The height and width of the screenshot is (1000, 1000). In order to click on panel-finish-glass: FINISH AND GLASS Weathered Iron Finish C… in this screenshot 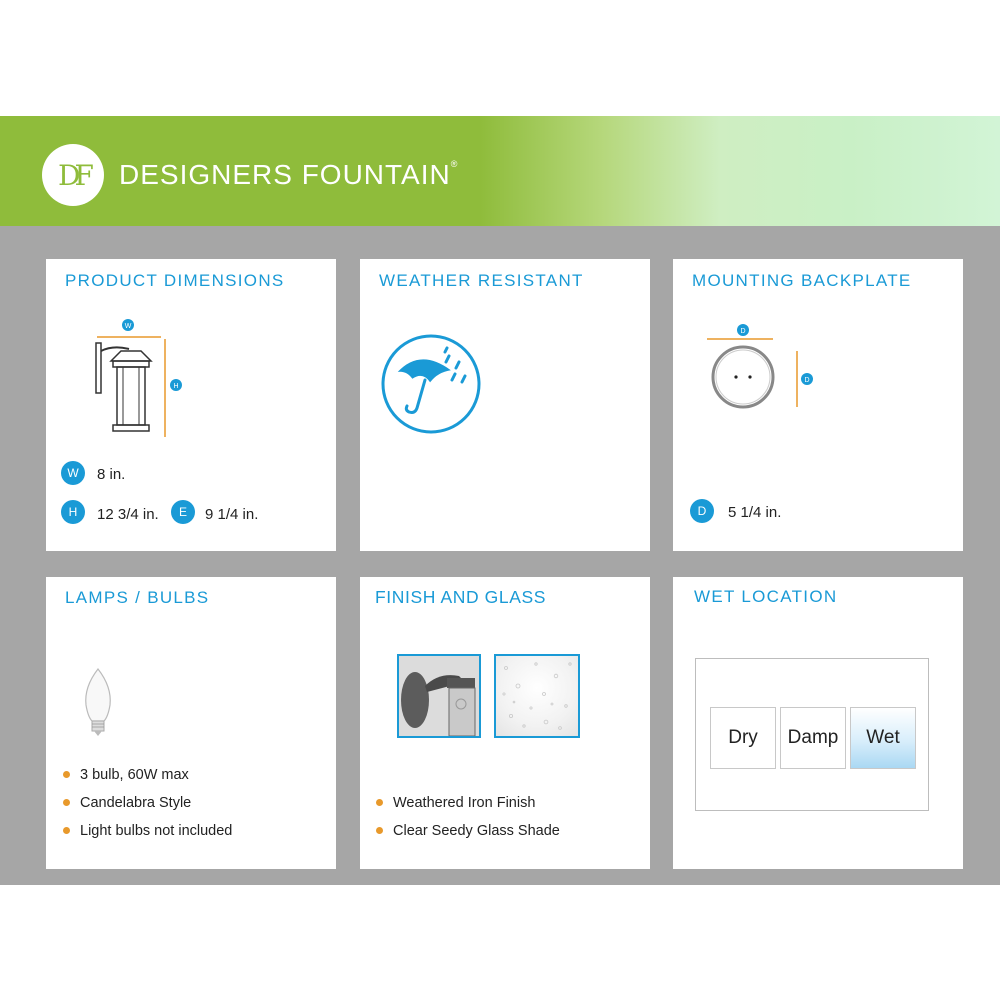, I will do `click(505, 723)`.